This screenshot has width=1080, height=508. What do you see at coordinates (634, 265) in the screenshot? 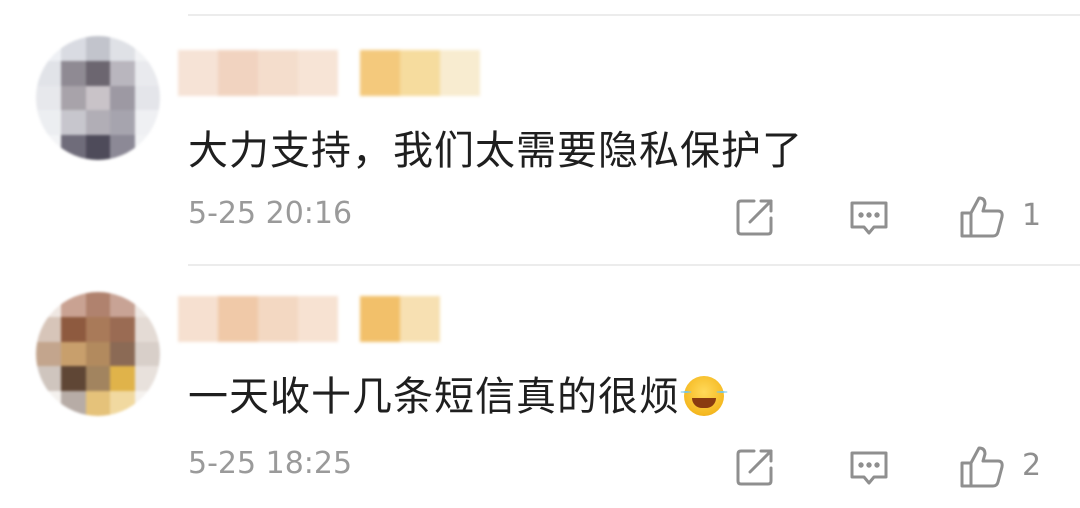
I see `comment-divider` at bounding box center [634, 265].